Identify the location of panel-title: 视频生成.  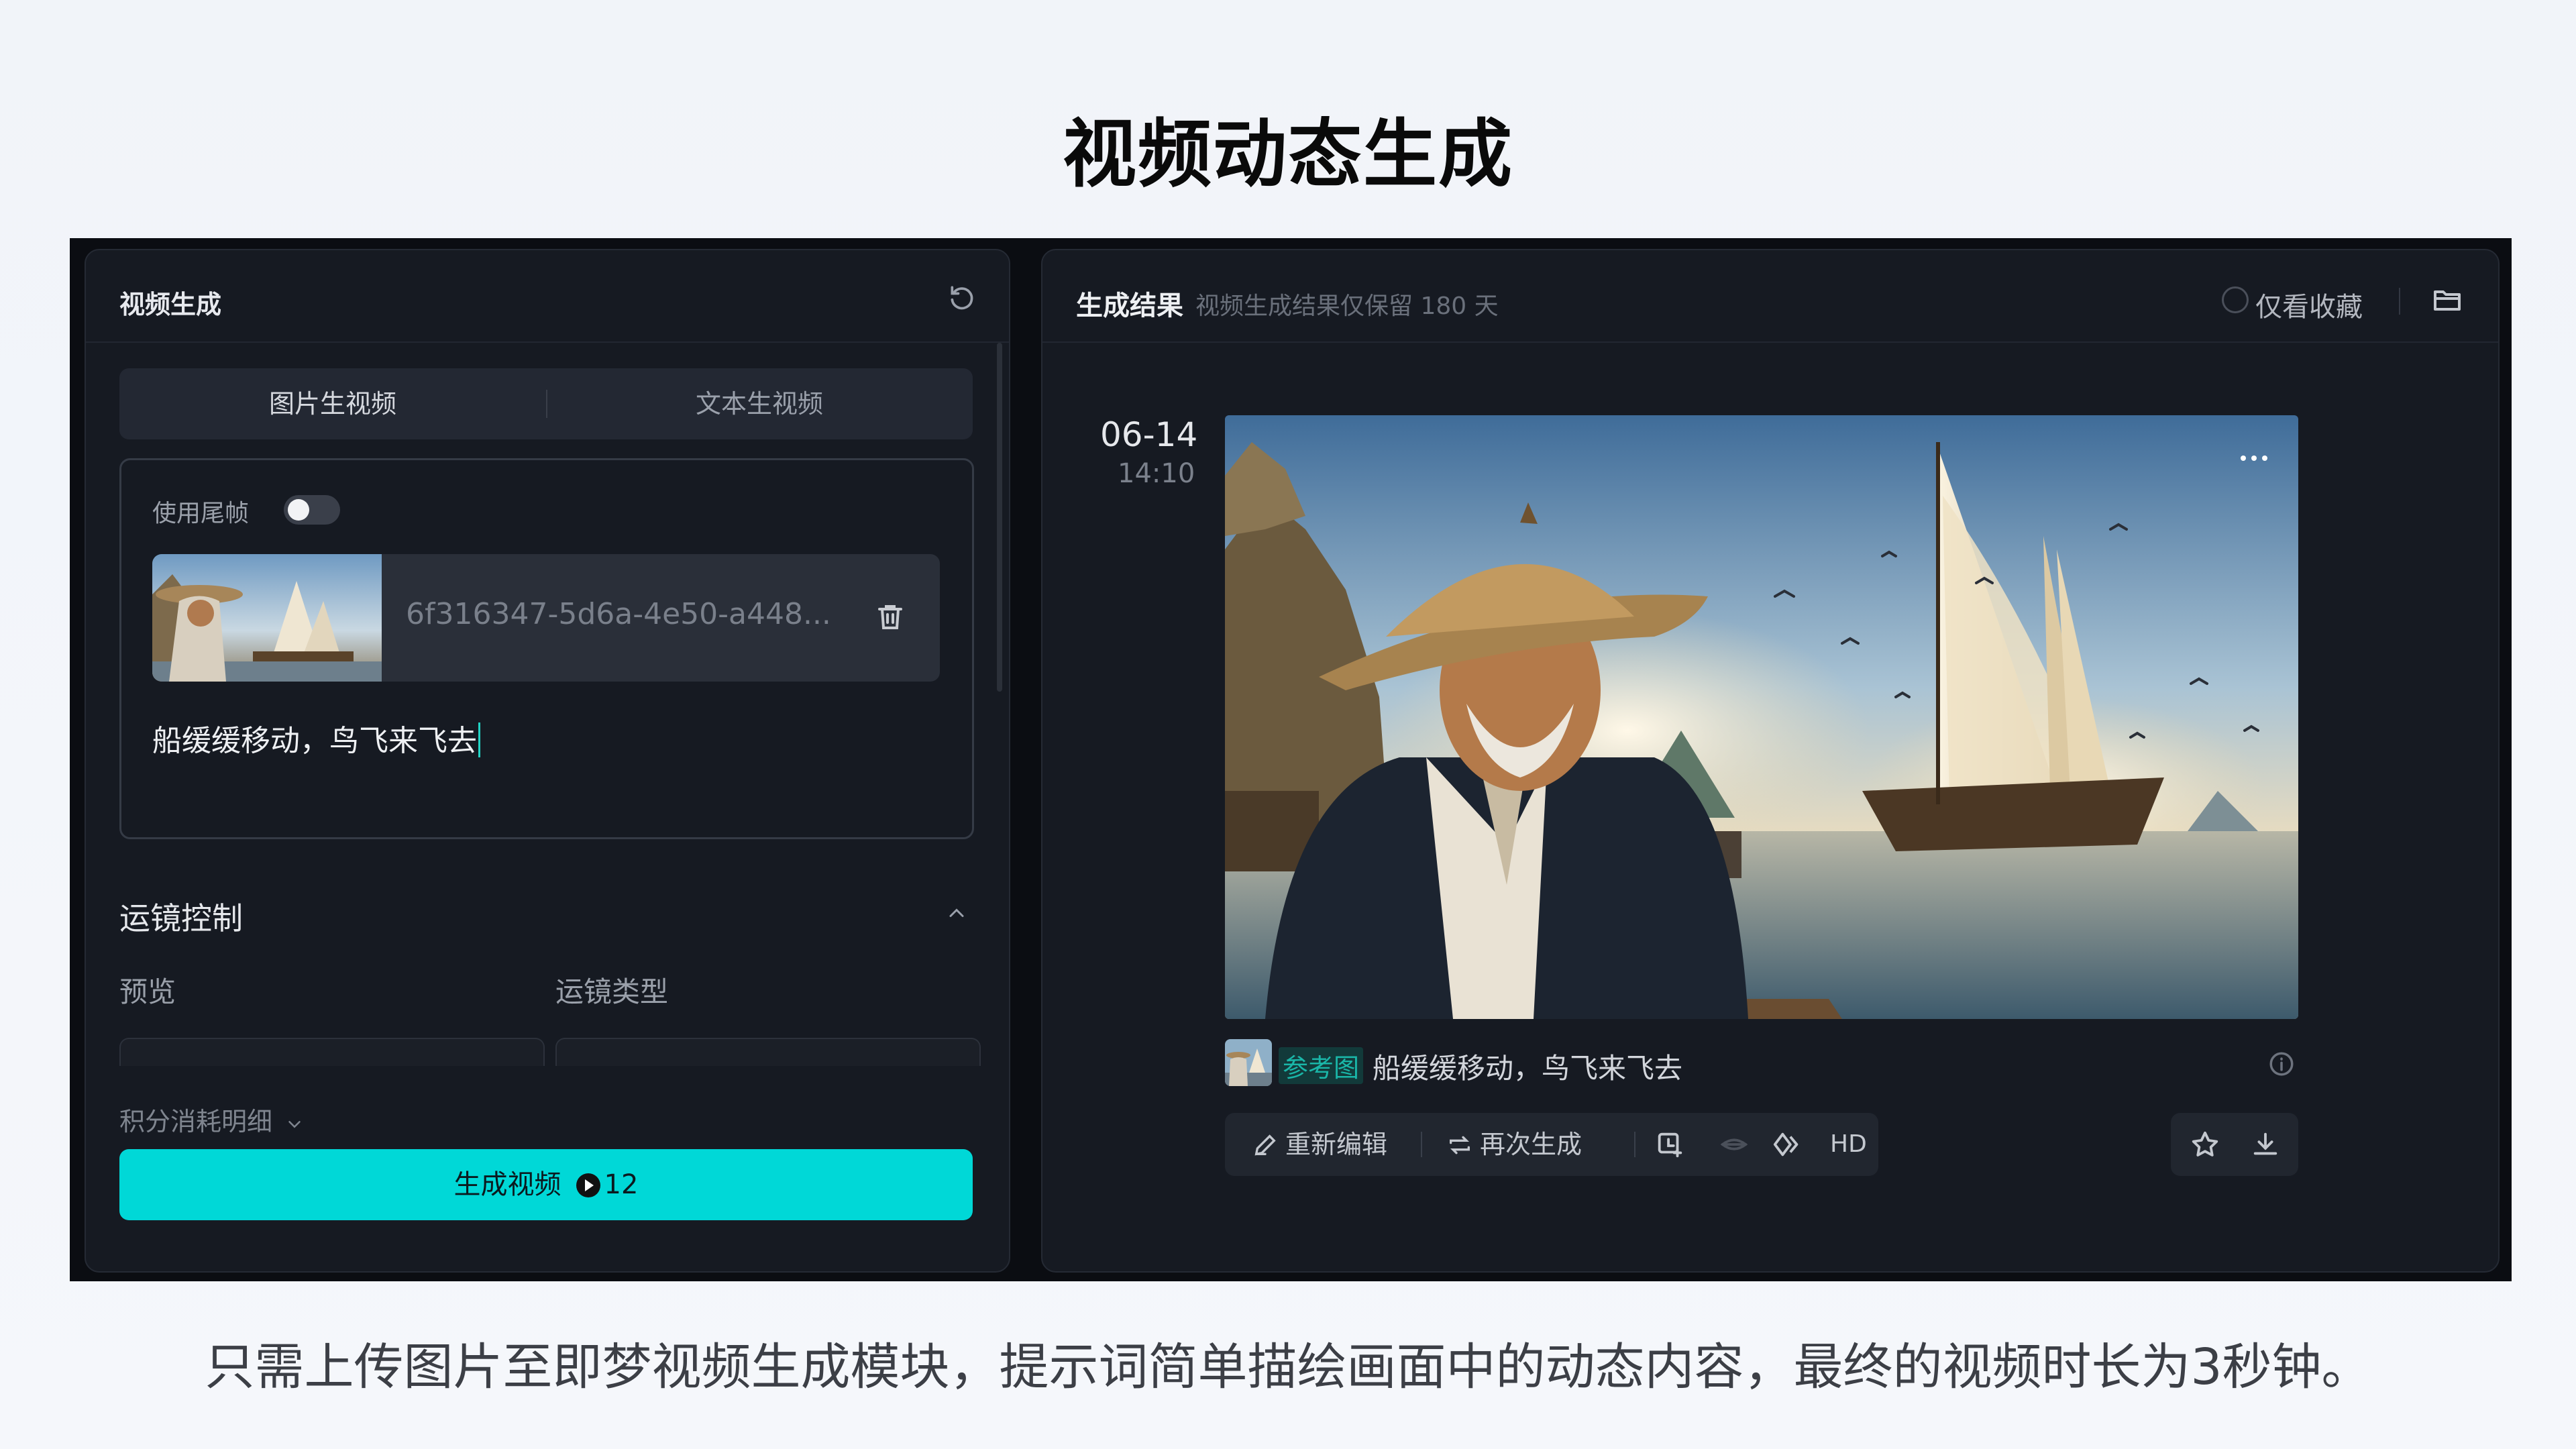
(170, 304).